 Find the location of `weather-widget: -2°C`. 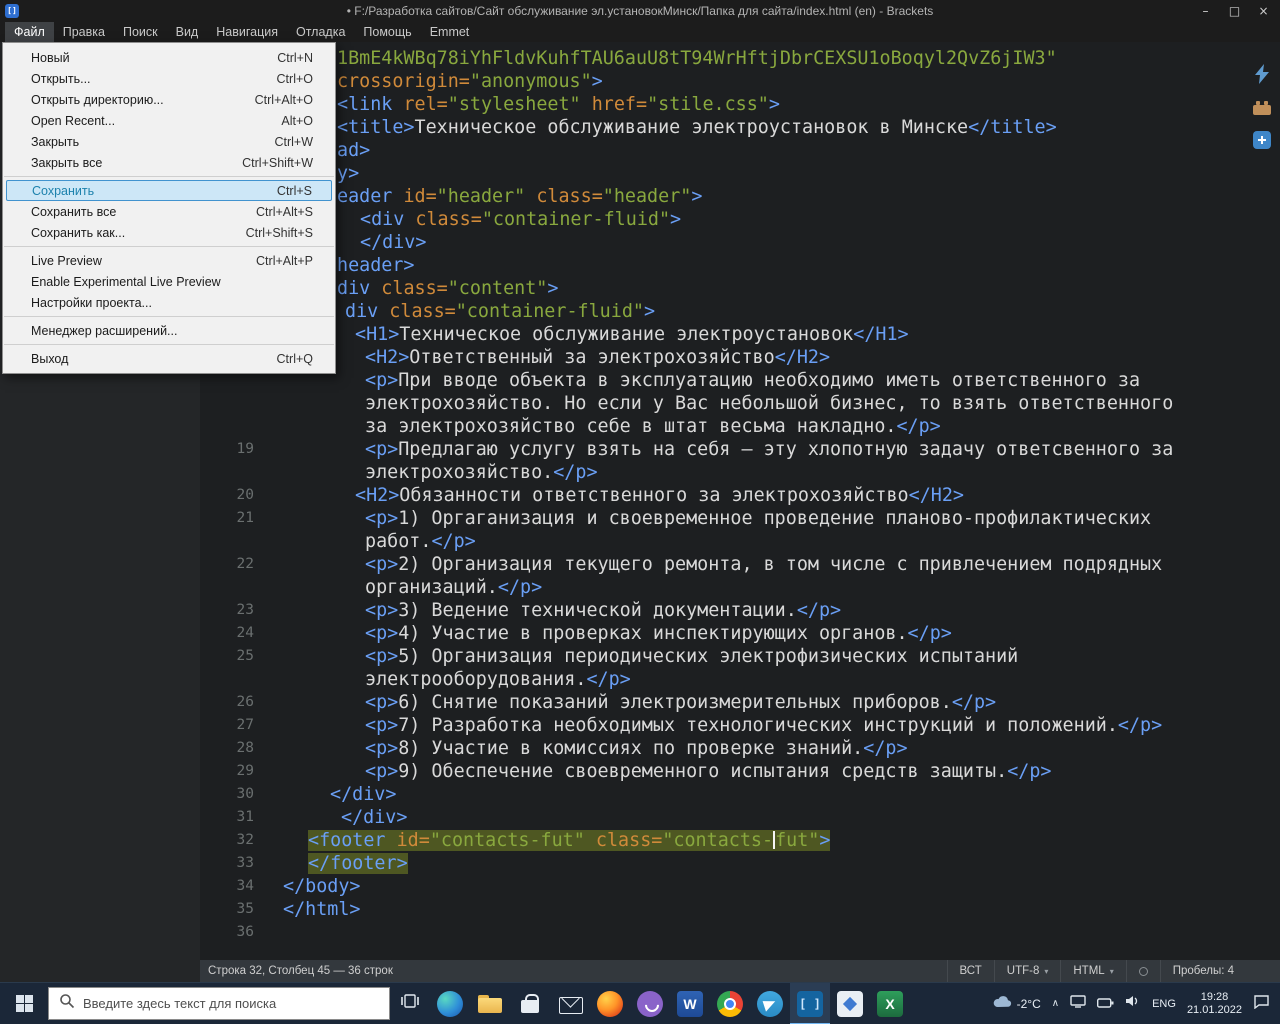

weather-widget: -2°C is located at coordinates (1016, 1003).